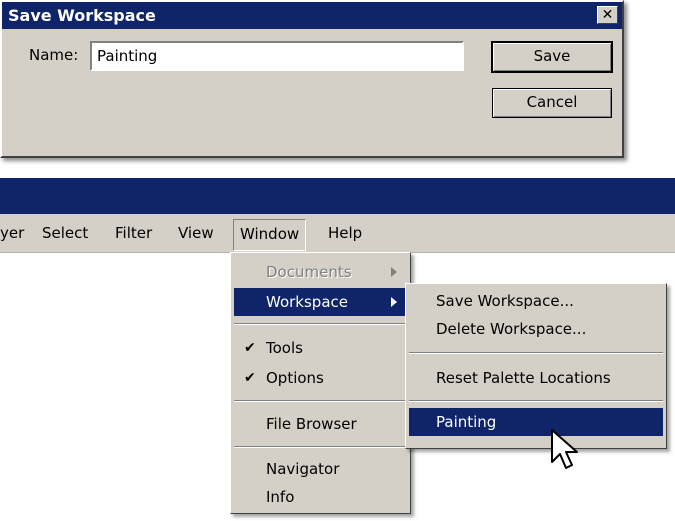 The height and width of the screenshot is (521, 675). Describe the element at coordinates (295, 378) in the screenshot. I see `menu-item-label: Options` at that location.